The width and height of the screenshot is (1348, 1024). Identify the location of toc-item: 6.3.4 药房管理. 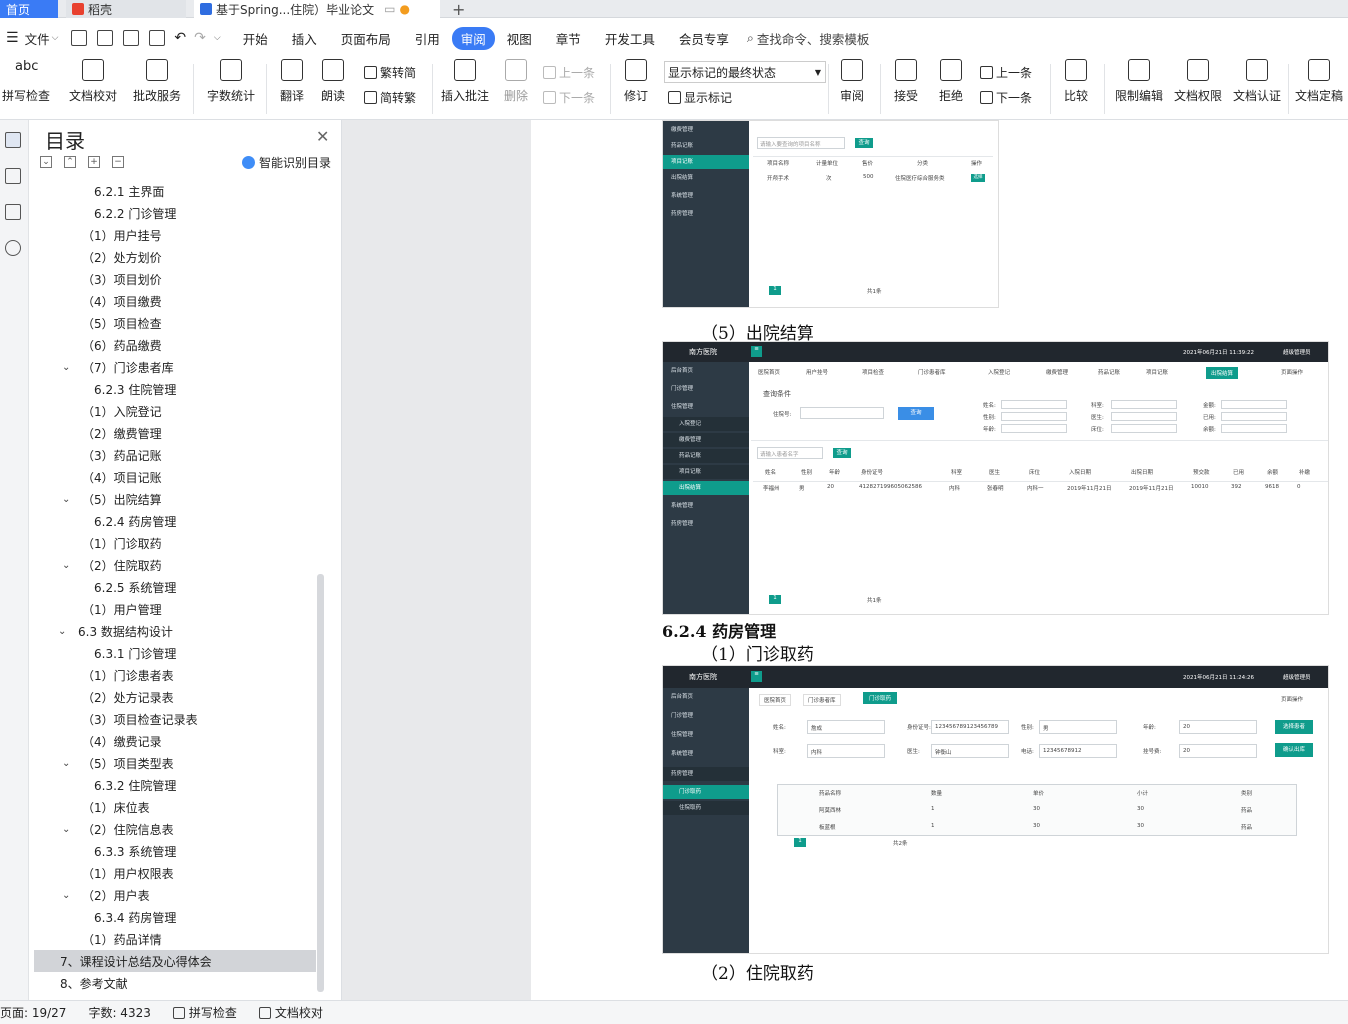
(175, 917).